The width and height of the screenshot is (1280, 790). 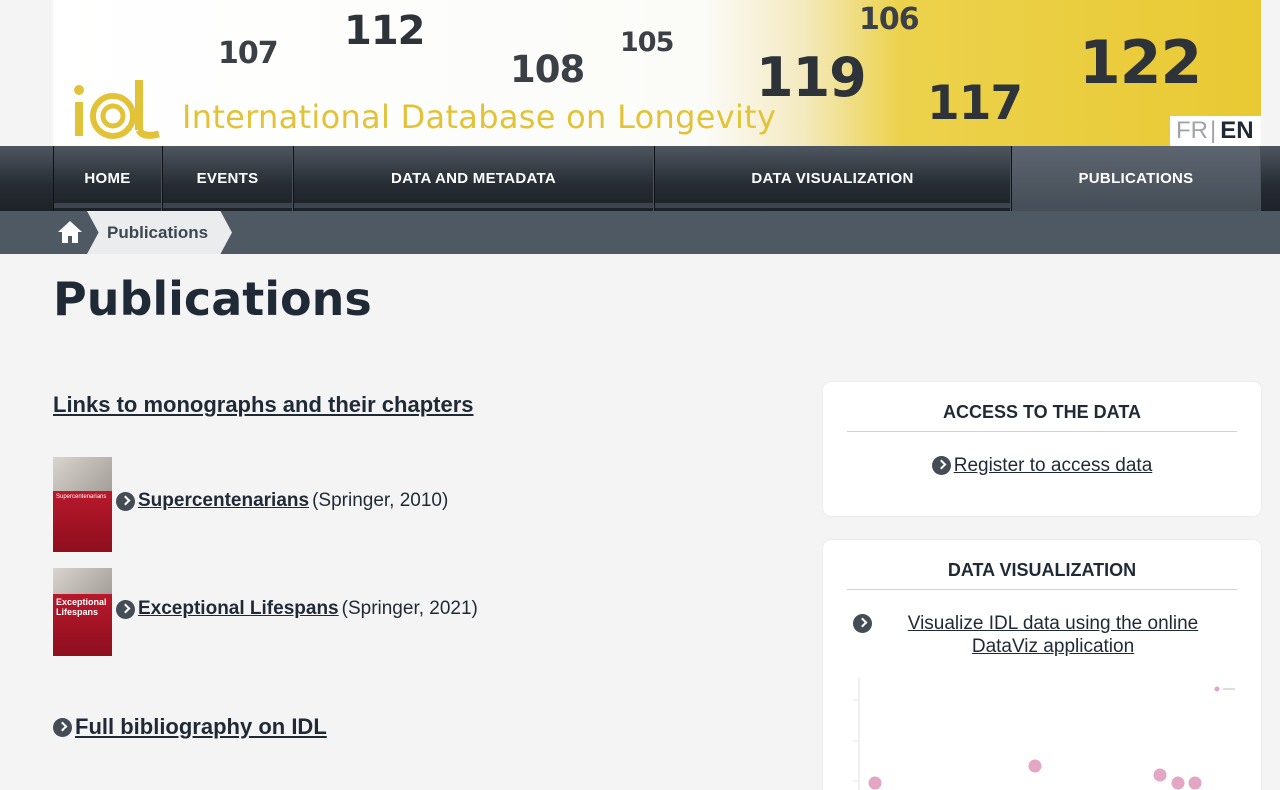 I want to click on banner-number: 117, so click(x=975, y=103).